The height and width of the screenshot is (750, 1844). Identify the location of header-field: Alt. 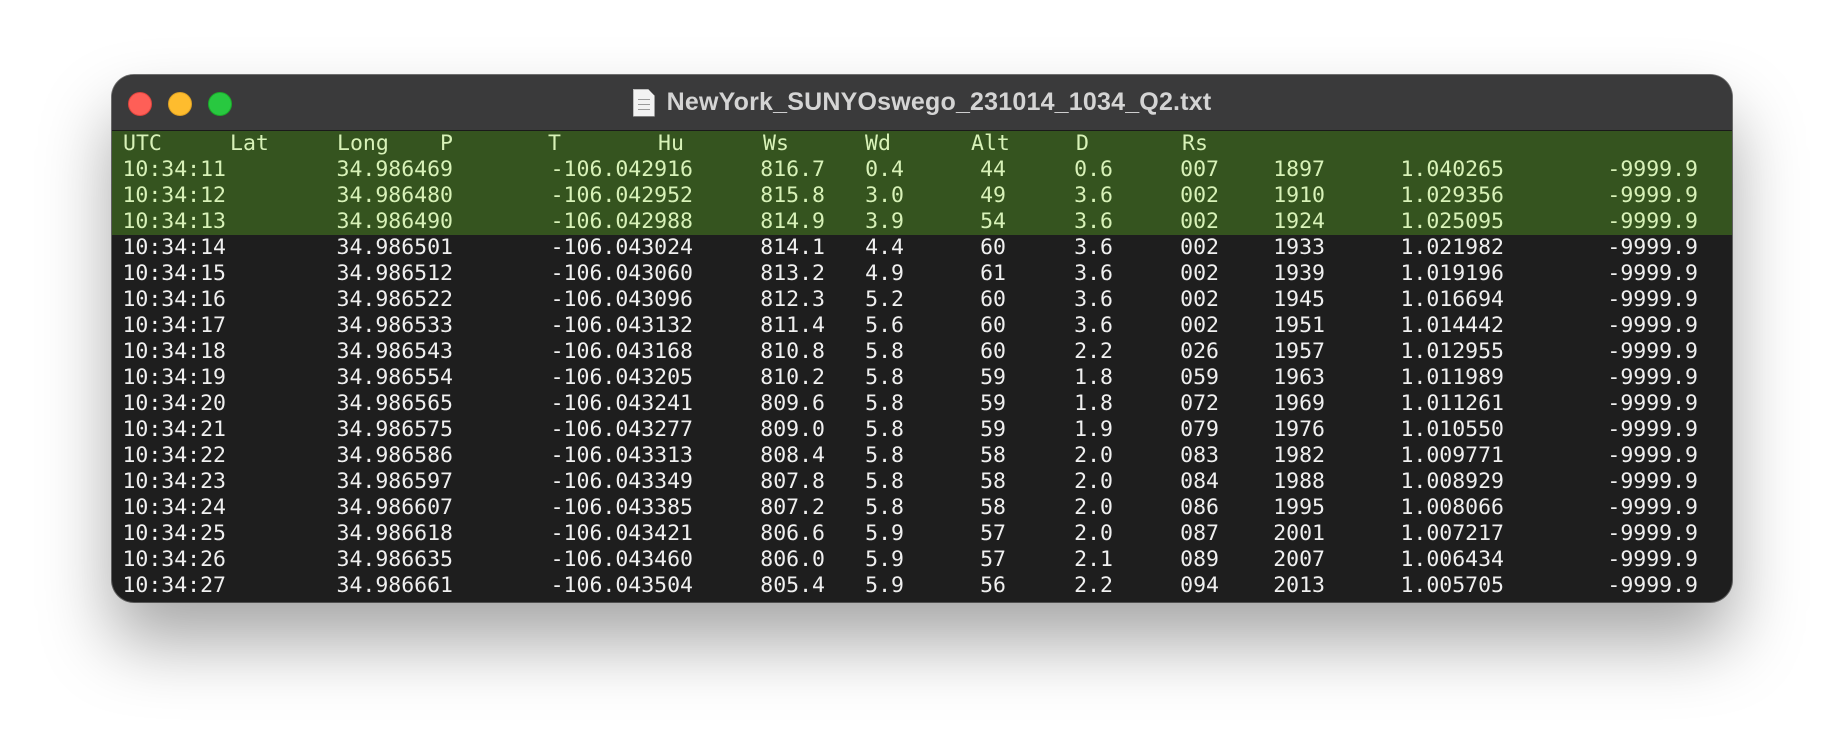
(990, 143).